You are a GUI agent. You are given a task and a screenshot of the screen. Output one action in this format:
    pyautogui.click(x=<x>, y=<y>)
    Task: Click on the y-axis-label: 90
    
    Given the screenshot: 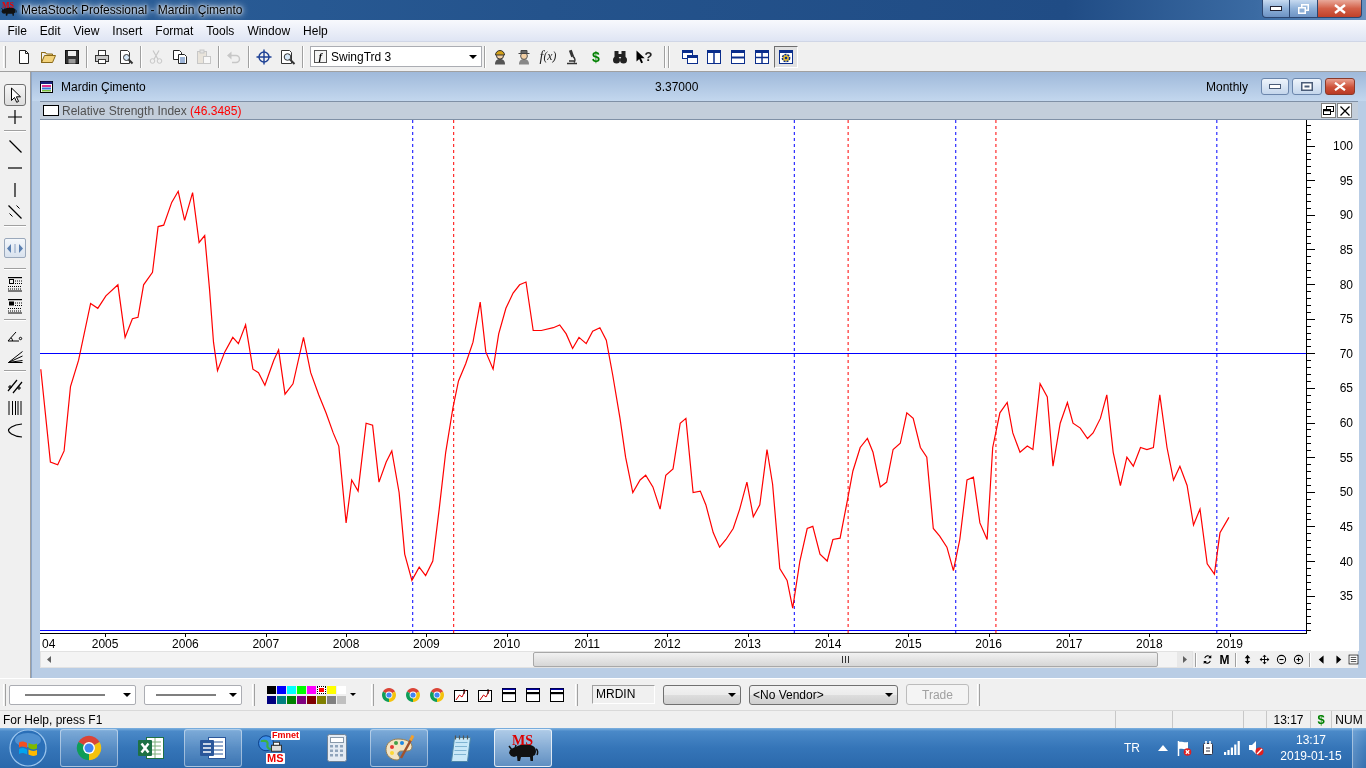 What is the action you would take?
    pyautogui.click(x=1346, y=215)
    